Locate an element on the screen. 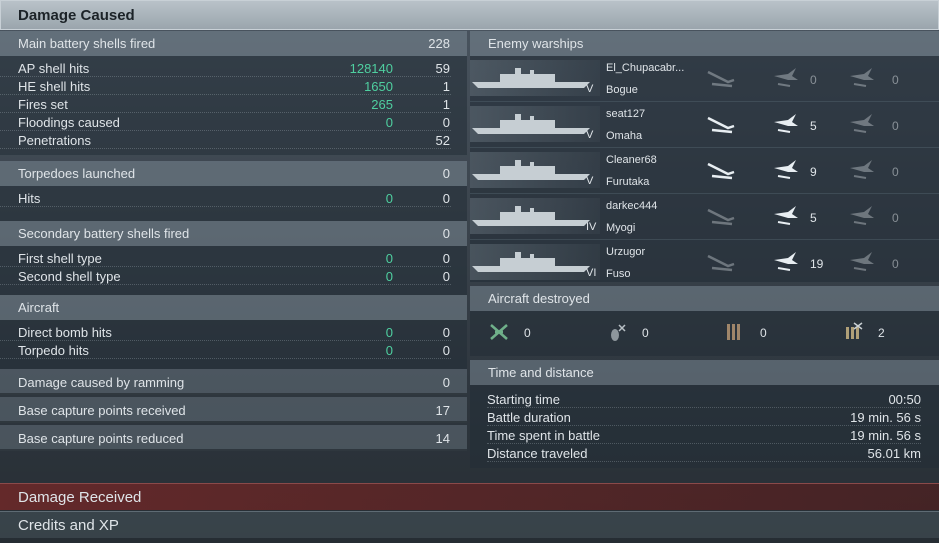 Image resolution: width=939 pixels, height=543 pixels. stat-row-torpedo-hits: Hits 0 0 is located at coordinates (225, 198).